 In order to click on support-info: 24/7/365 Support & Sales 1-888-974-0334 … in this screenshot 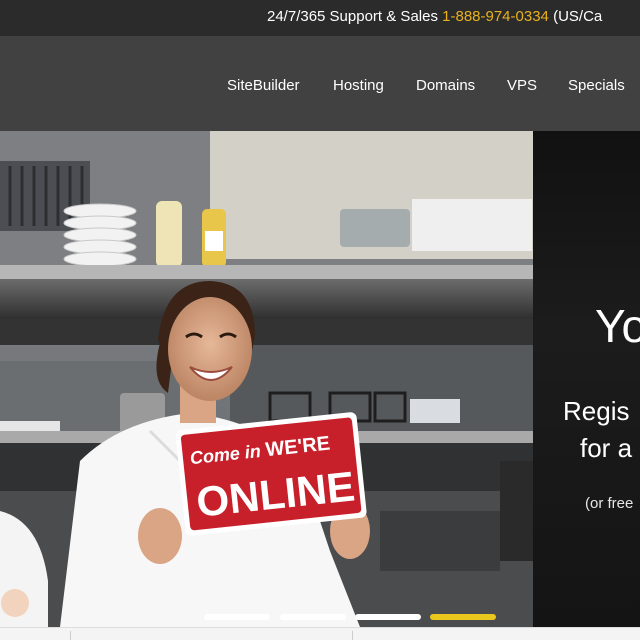, I will do `click(434, 16)`.